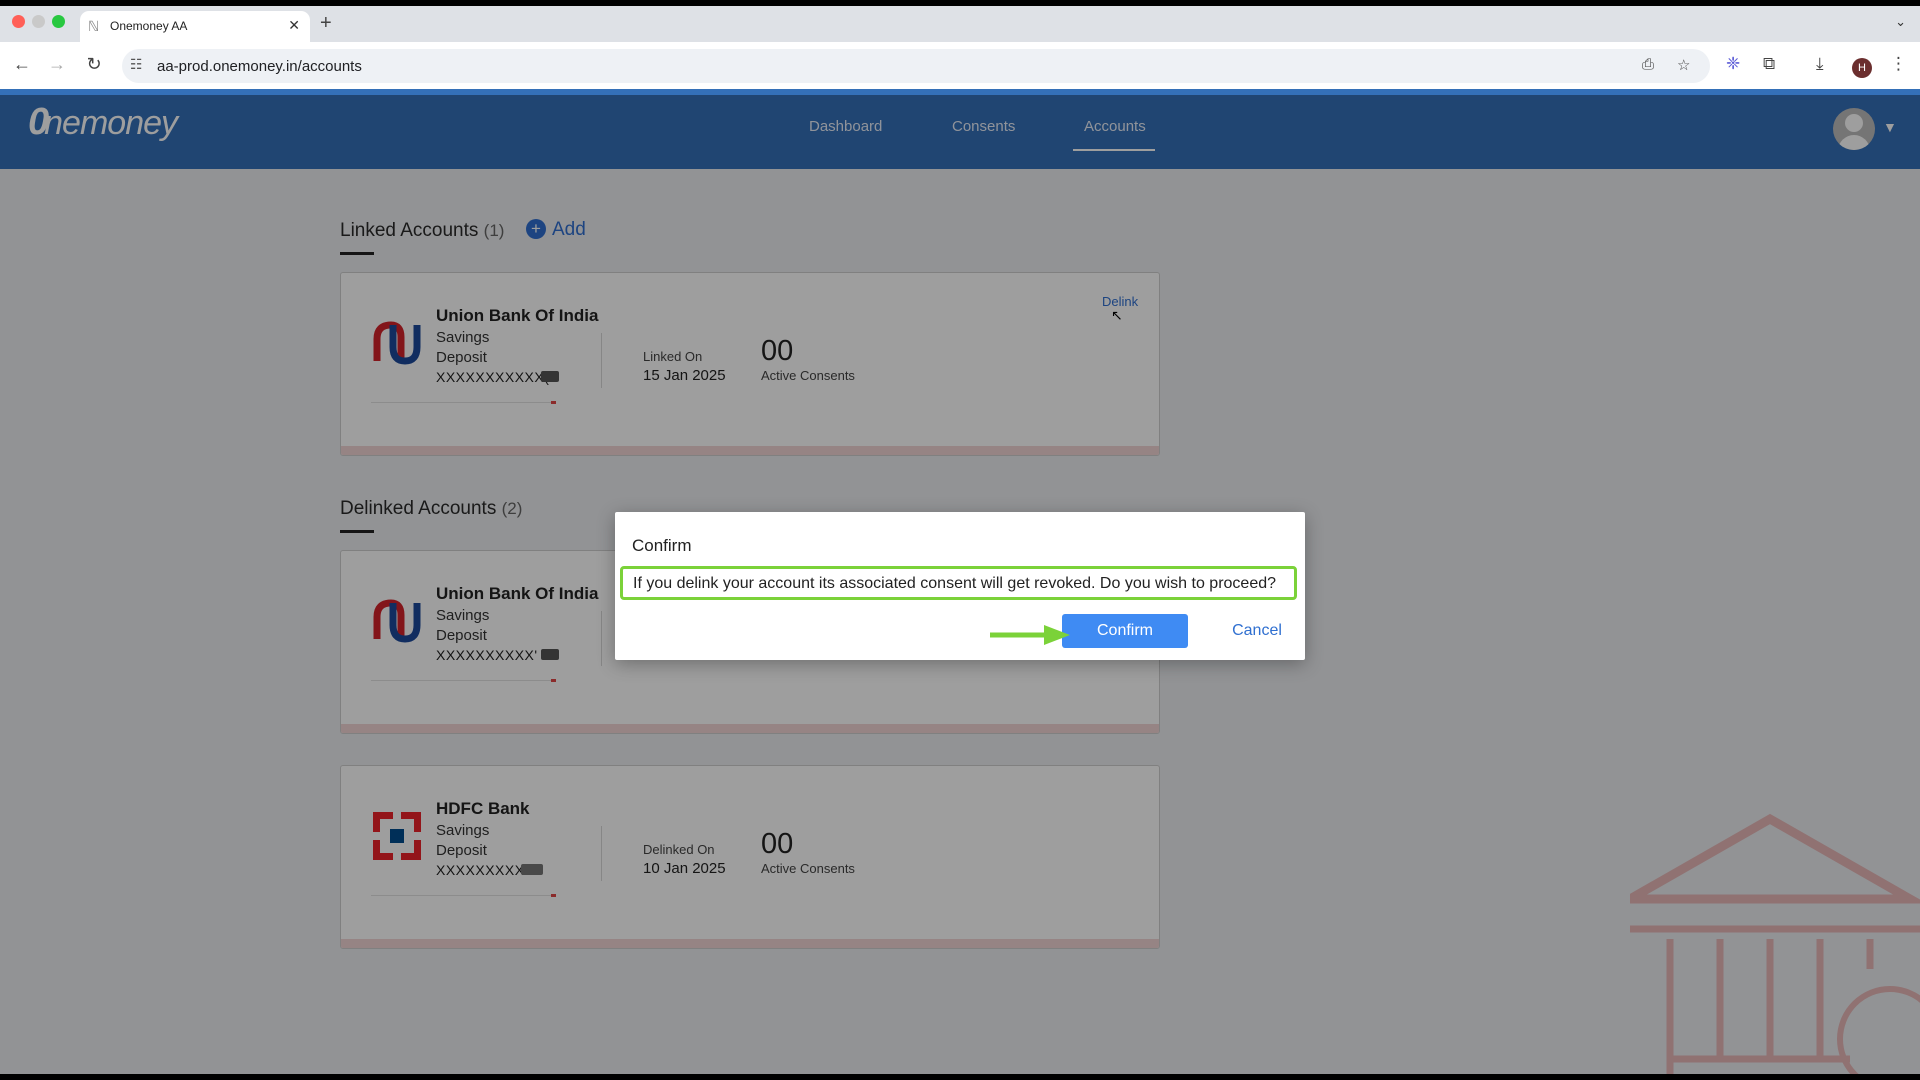 The image size is (1920, 1080). What do you see at coordinates (195, 26) in the screenshot?
I see `browser-tab: ℕ Onemoney AA ✕` at bounding box center [195, 26].